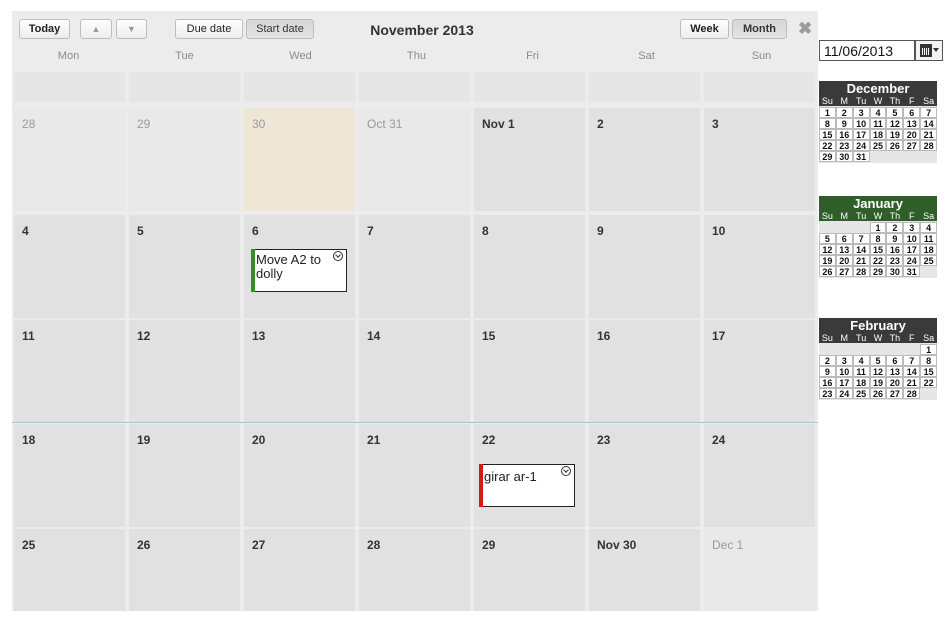  I want to click on today-button: Today, so click(44, 29).